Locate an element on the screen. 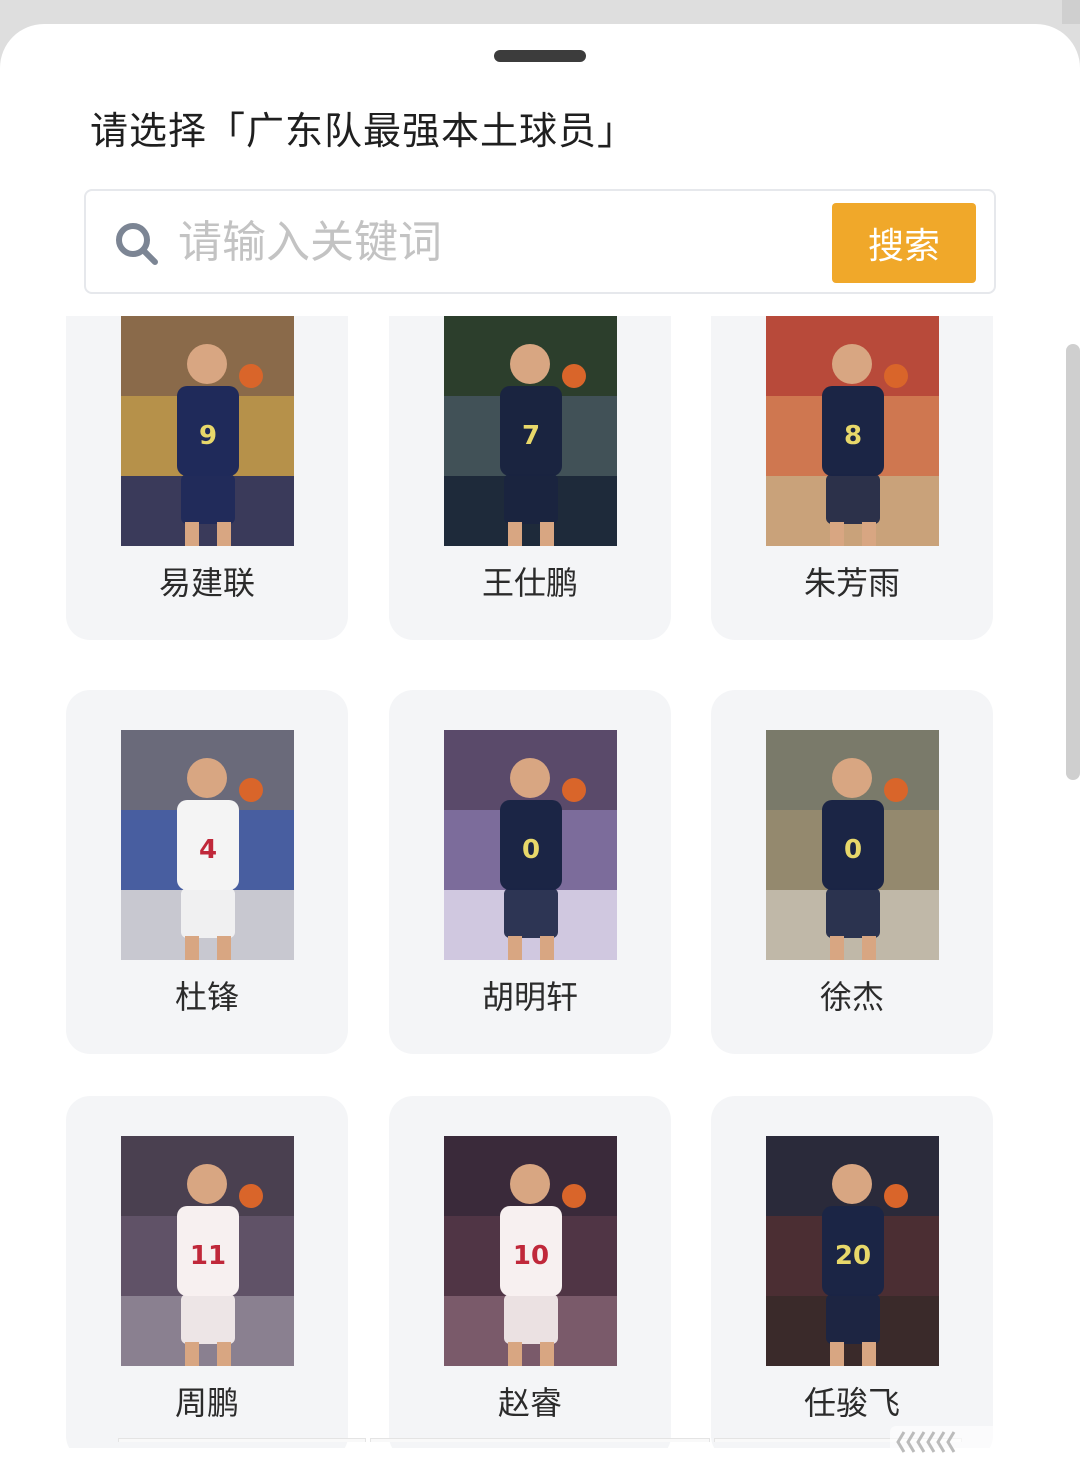 The height and width of the screenshot is (1472, 1080). player-name: 赵睿 is located at coordinates (529, 1403).